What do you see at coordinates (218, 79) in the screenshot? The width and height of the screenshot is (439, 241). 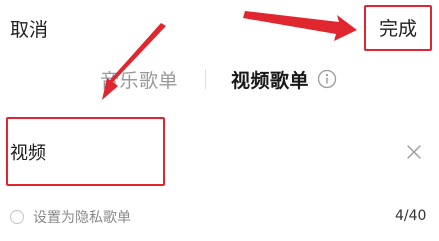 I see `playlist-type-tabs: 音乐歌单 视频歌单` at bounding box center [218, 79].